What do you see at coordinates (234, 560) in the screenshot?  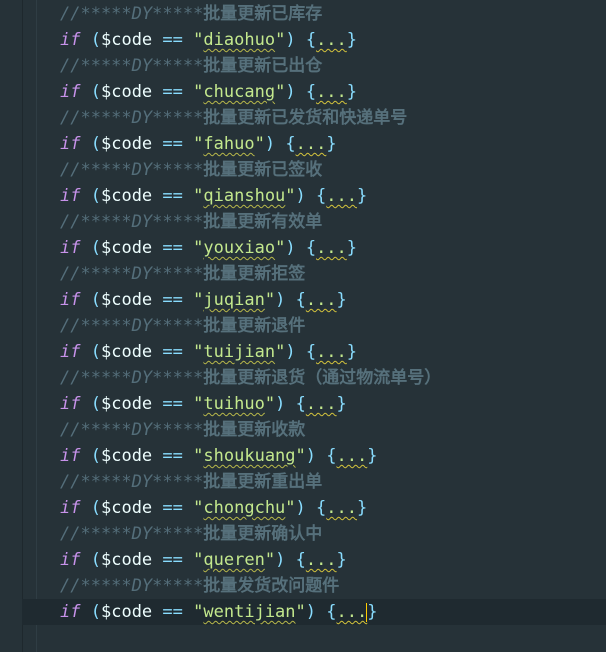 I see `string-value: queren` at bounding box center [234, 560].